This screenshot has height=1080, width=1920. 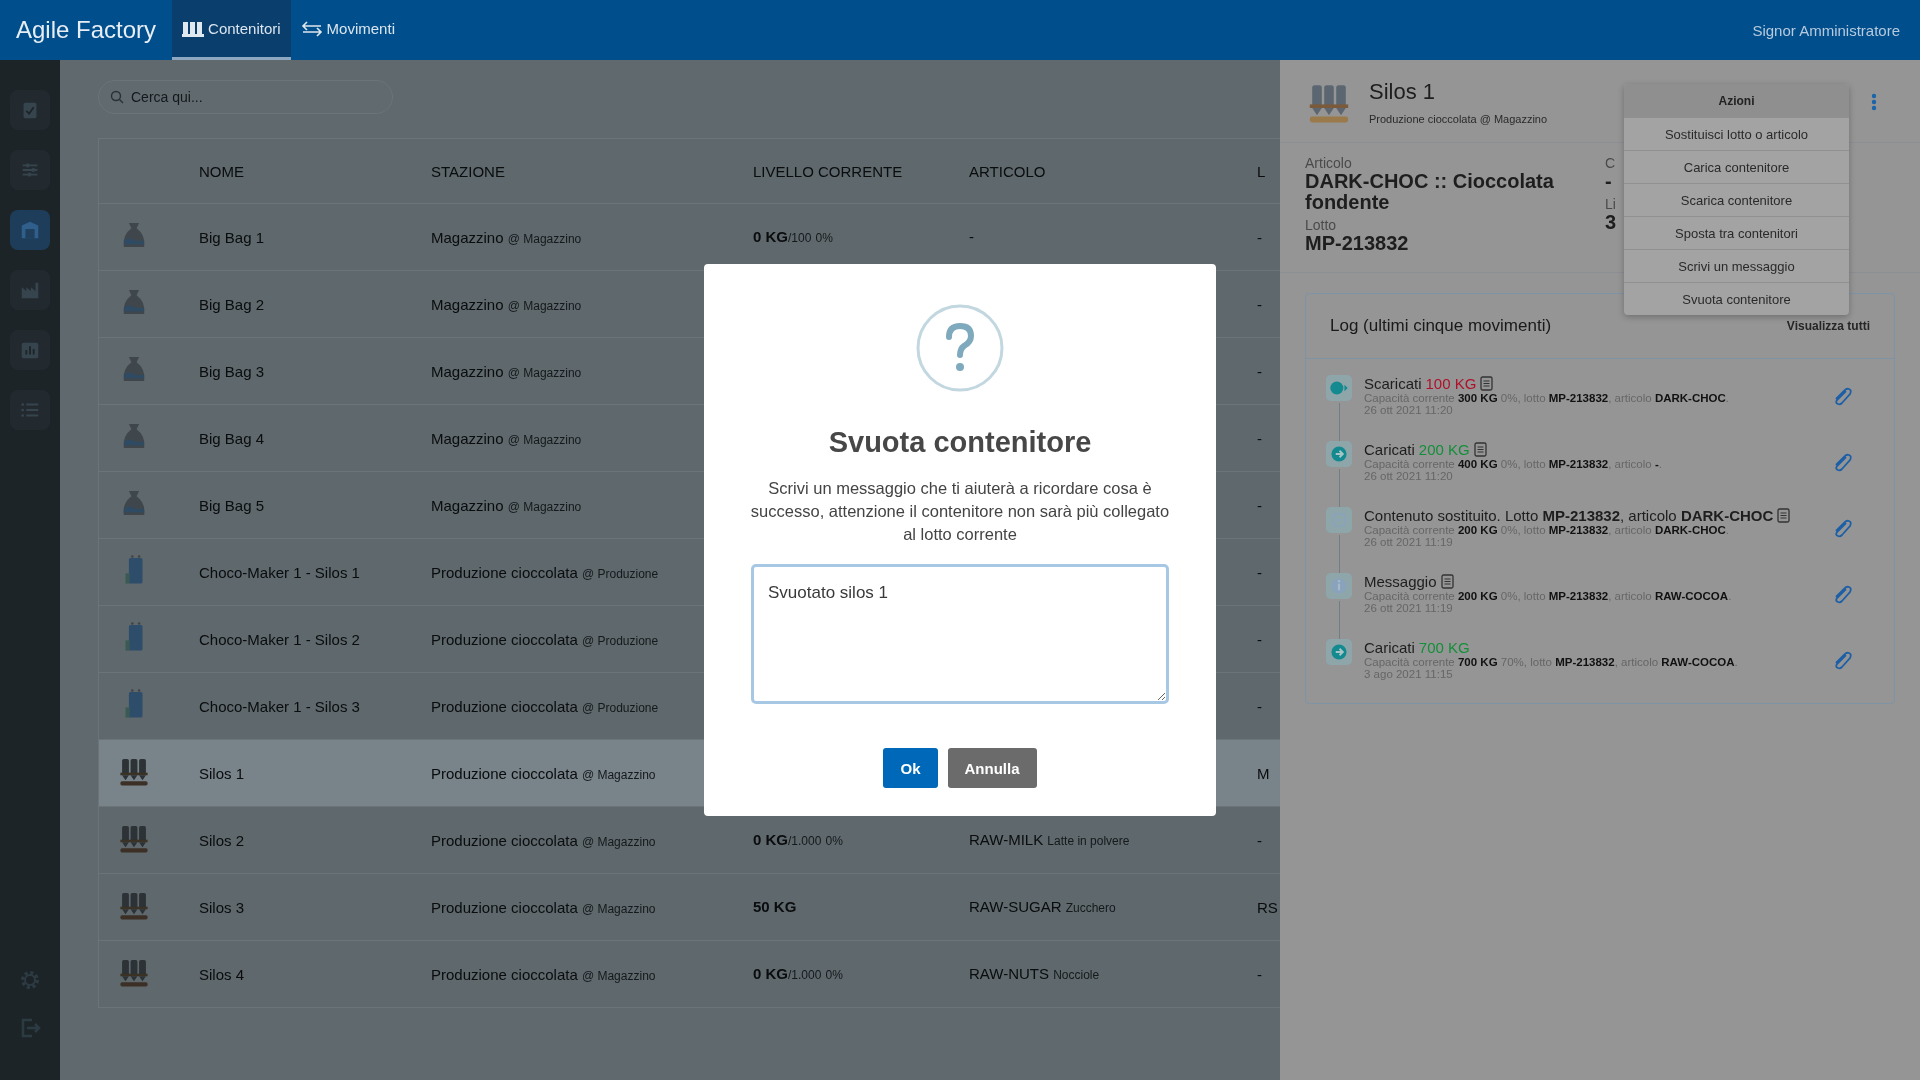 I want to click on menu-item: Sostituisci lotto o articolo, so click(x=1736, y=133).